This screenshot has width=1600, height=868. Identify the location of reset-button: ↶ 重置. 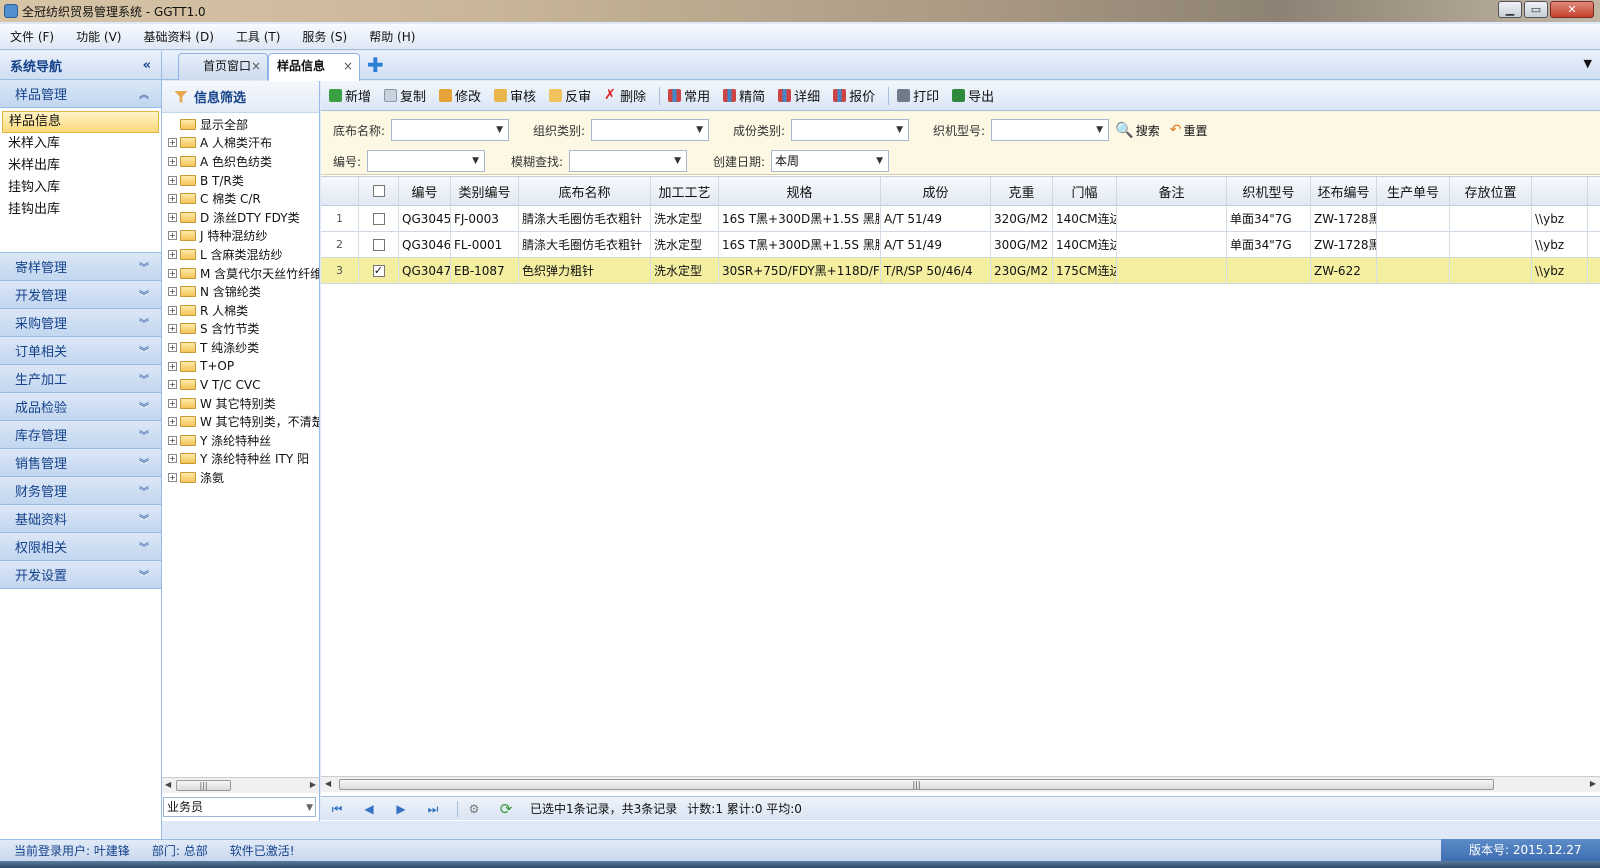
(1189, 130).